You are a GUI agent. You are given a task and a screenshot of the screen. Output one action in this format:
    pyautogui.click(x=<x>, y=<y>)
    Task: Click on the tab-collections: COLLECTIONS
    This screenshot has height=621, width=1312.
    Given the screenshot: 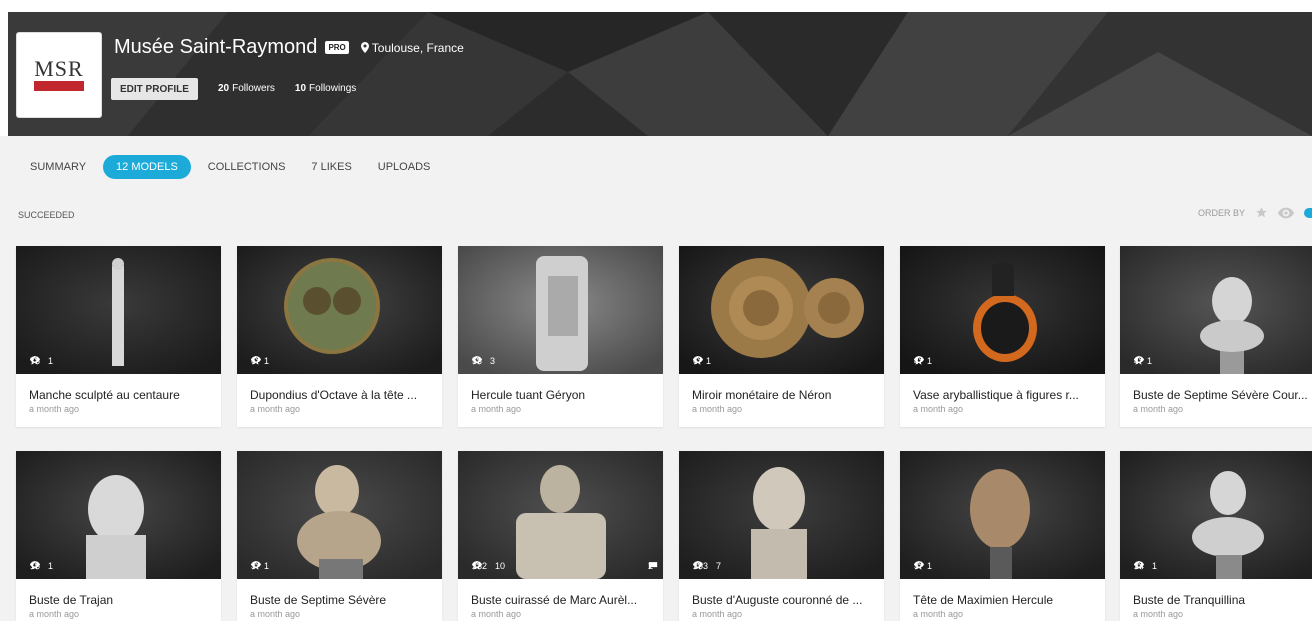 What is the action you would take?
    pyautogui.click(x=247, y=167)
    